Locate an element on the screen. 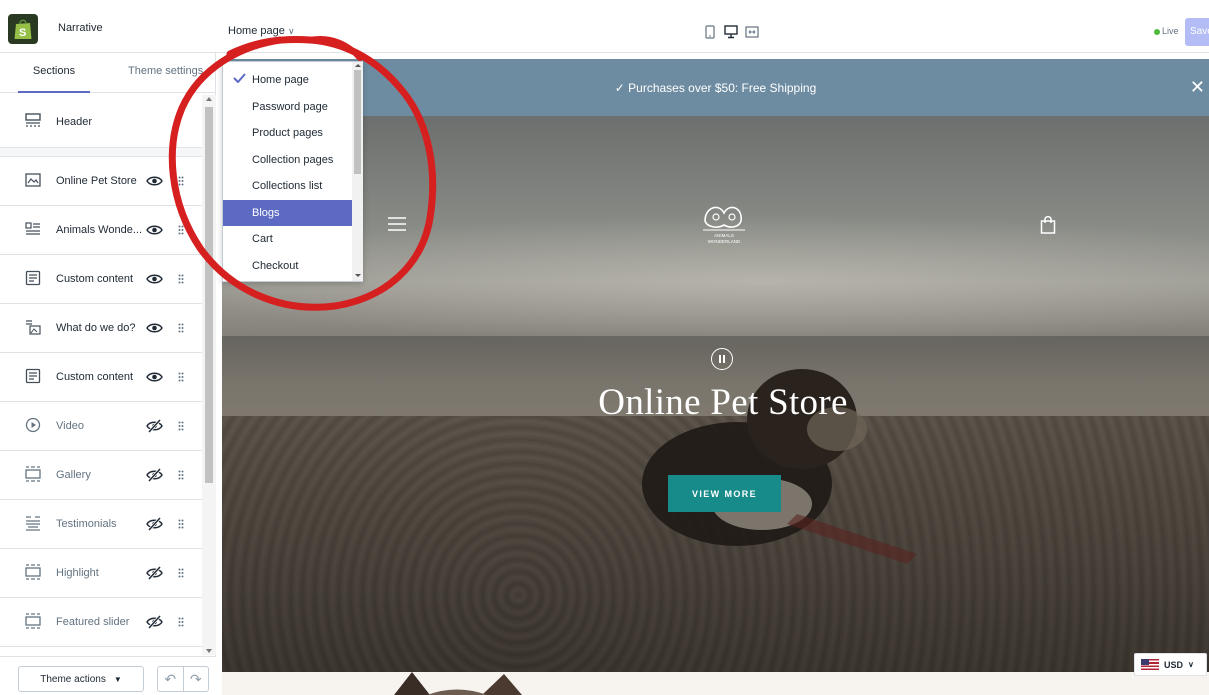 This screenshot has height=695, width=1209. section-item: What do we do? is located at coordinates (101, 328).